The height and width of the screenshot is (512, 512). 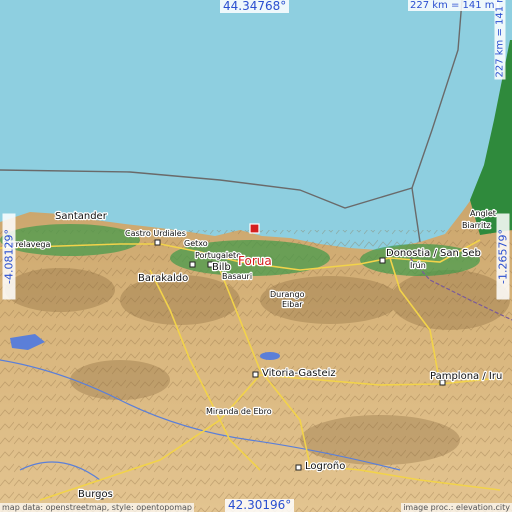 What do you see at coordinates (260, 505) in the screenshot?
I see `coord-bottom-label: 42.30196°` at bounding box center [260, 505].